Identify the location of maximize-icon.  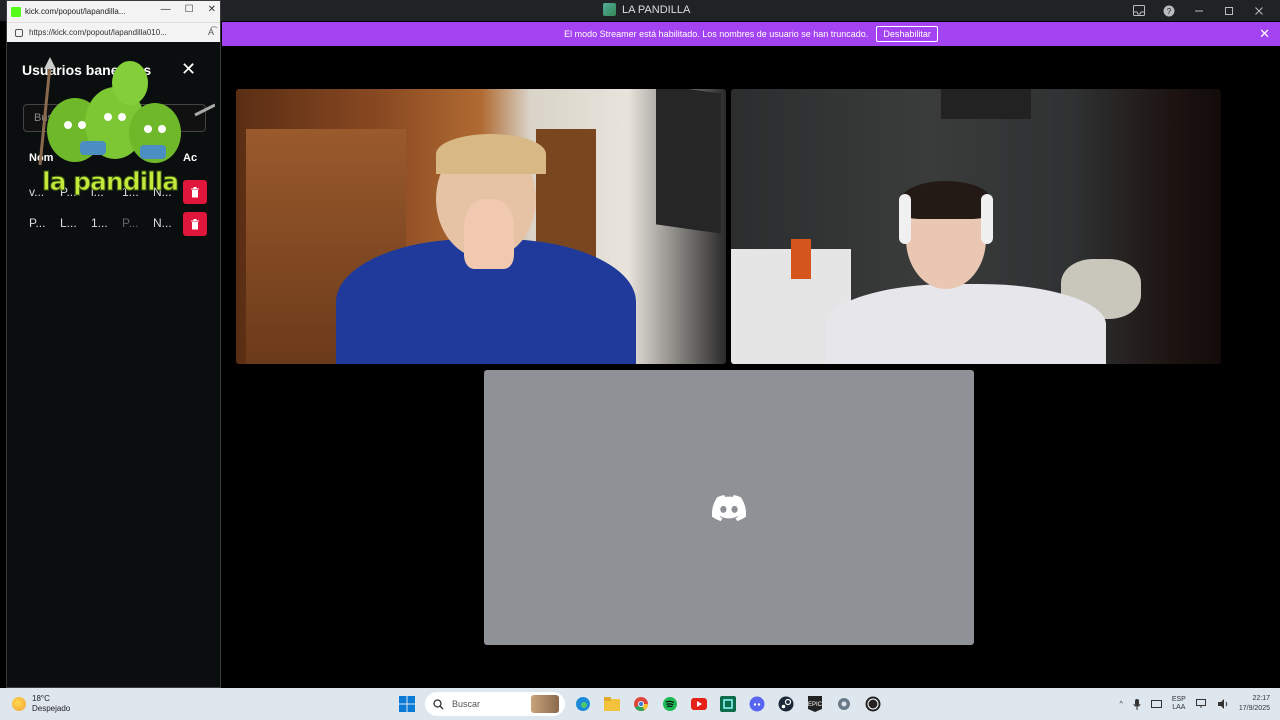
(1229, 10).